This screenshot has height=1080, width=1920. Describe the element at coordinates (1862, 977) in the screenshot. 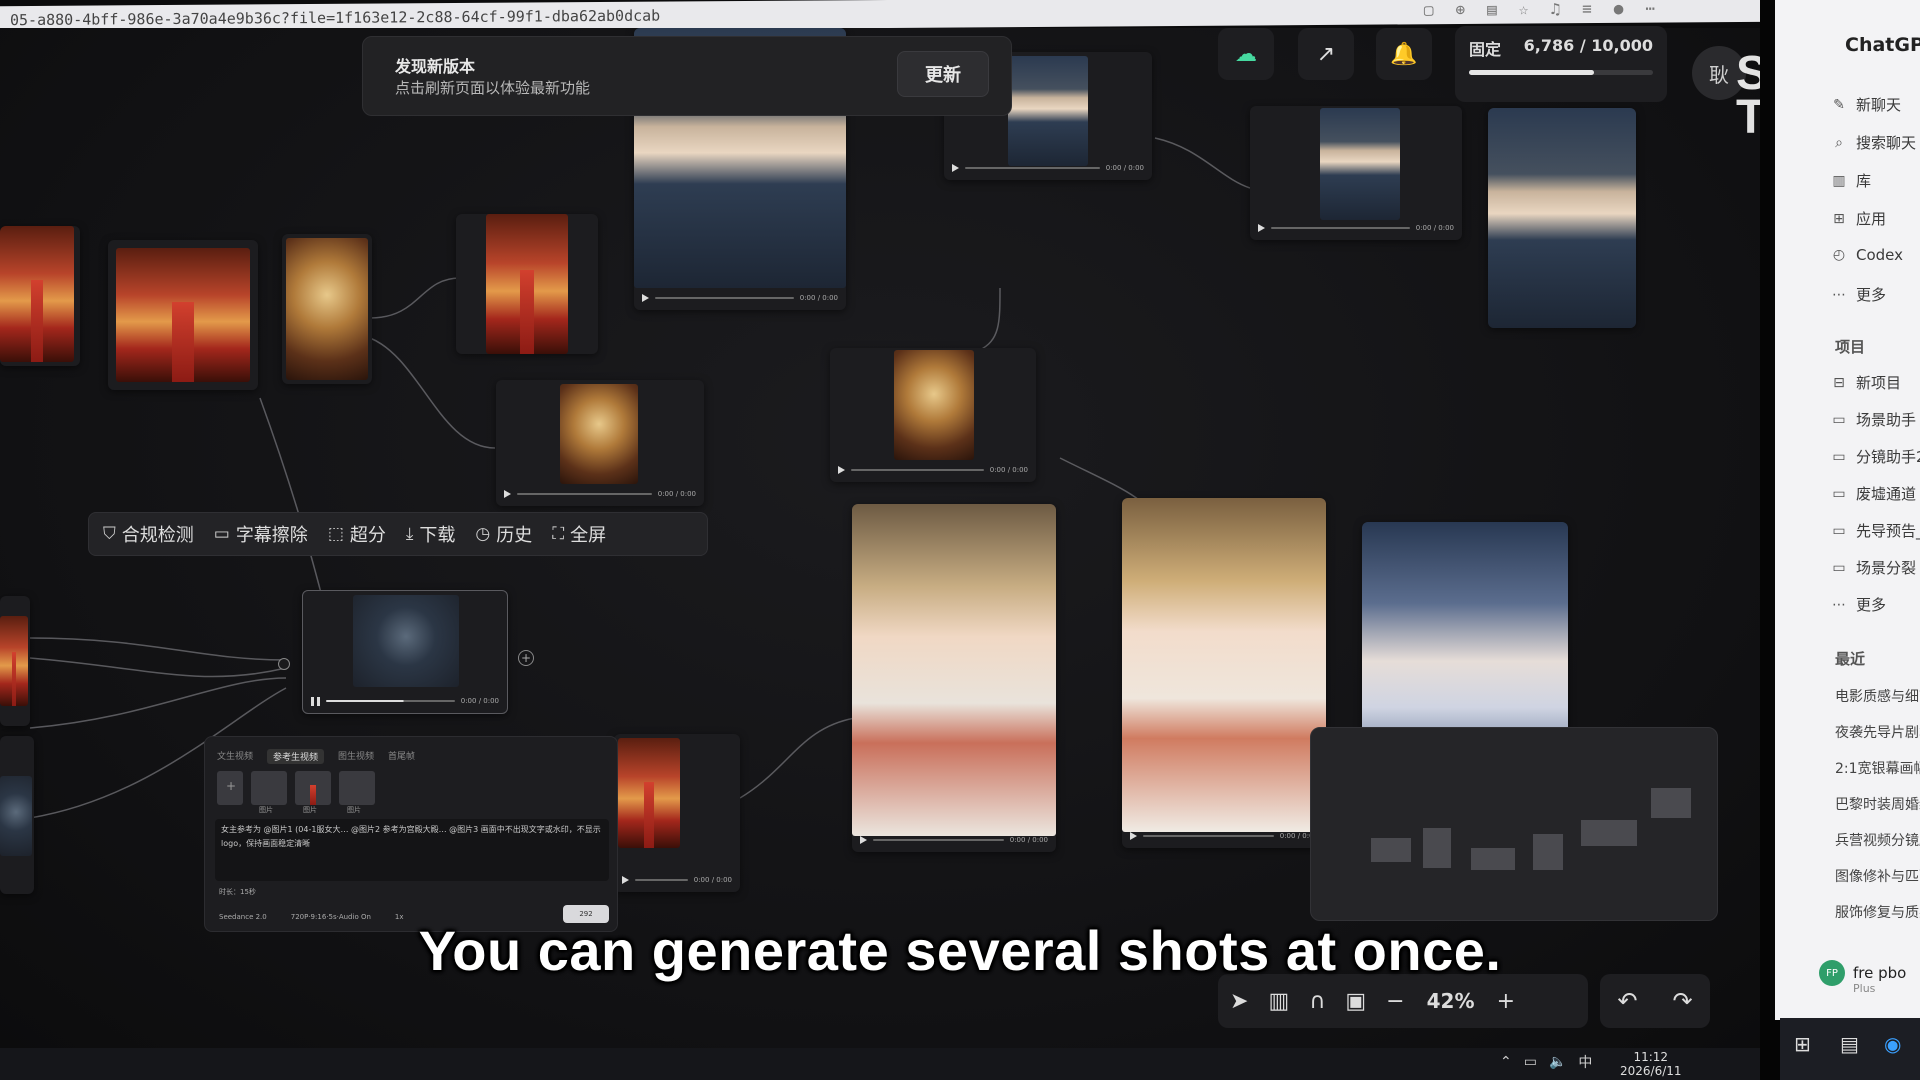

I see `user-profile: FP fre pbo Plus` at that location.